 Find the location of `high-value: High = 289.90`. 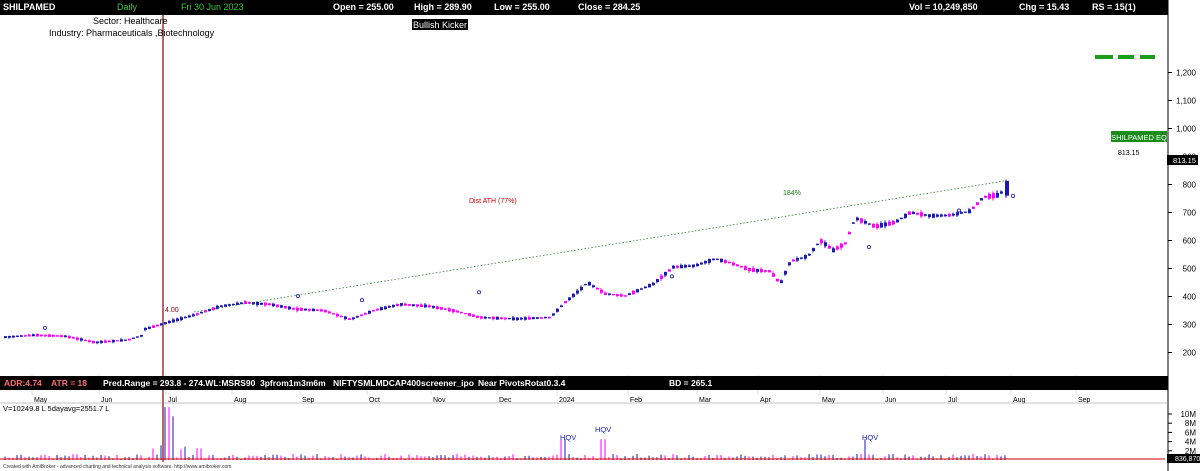

high-value: High = 289.90 is located at coordinates (443, 7).